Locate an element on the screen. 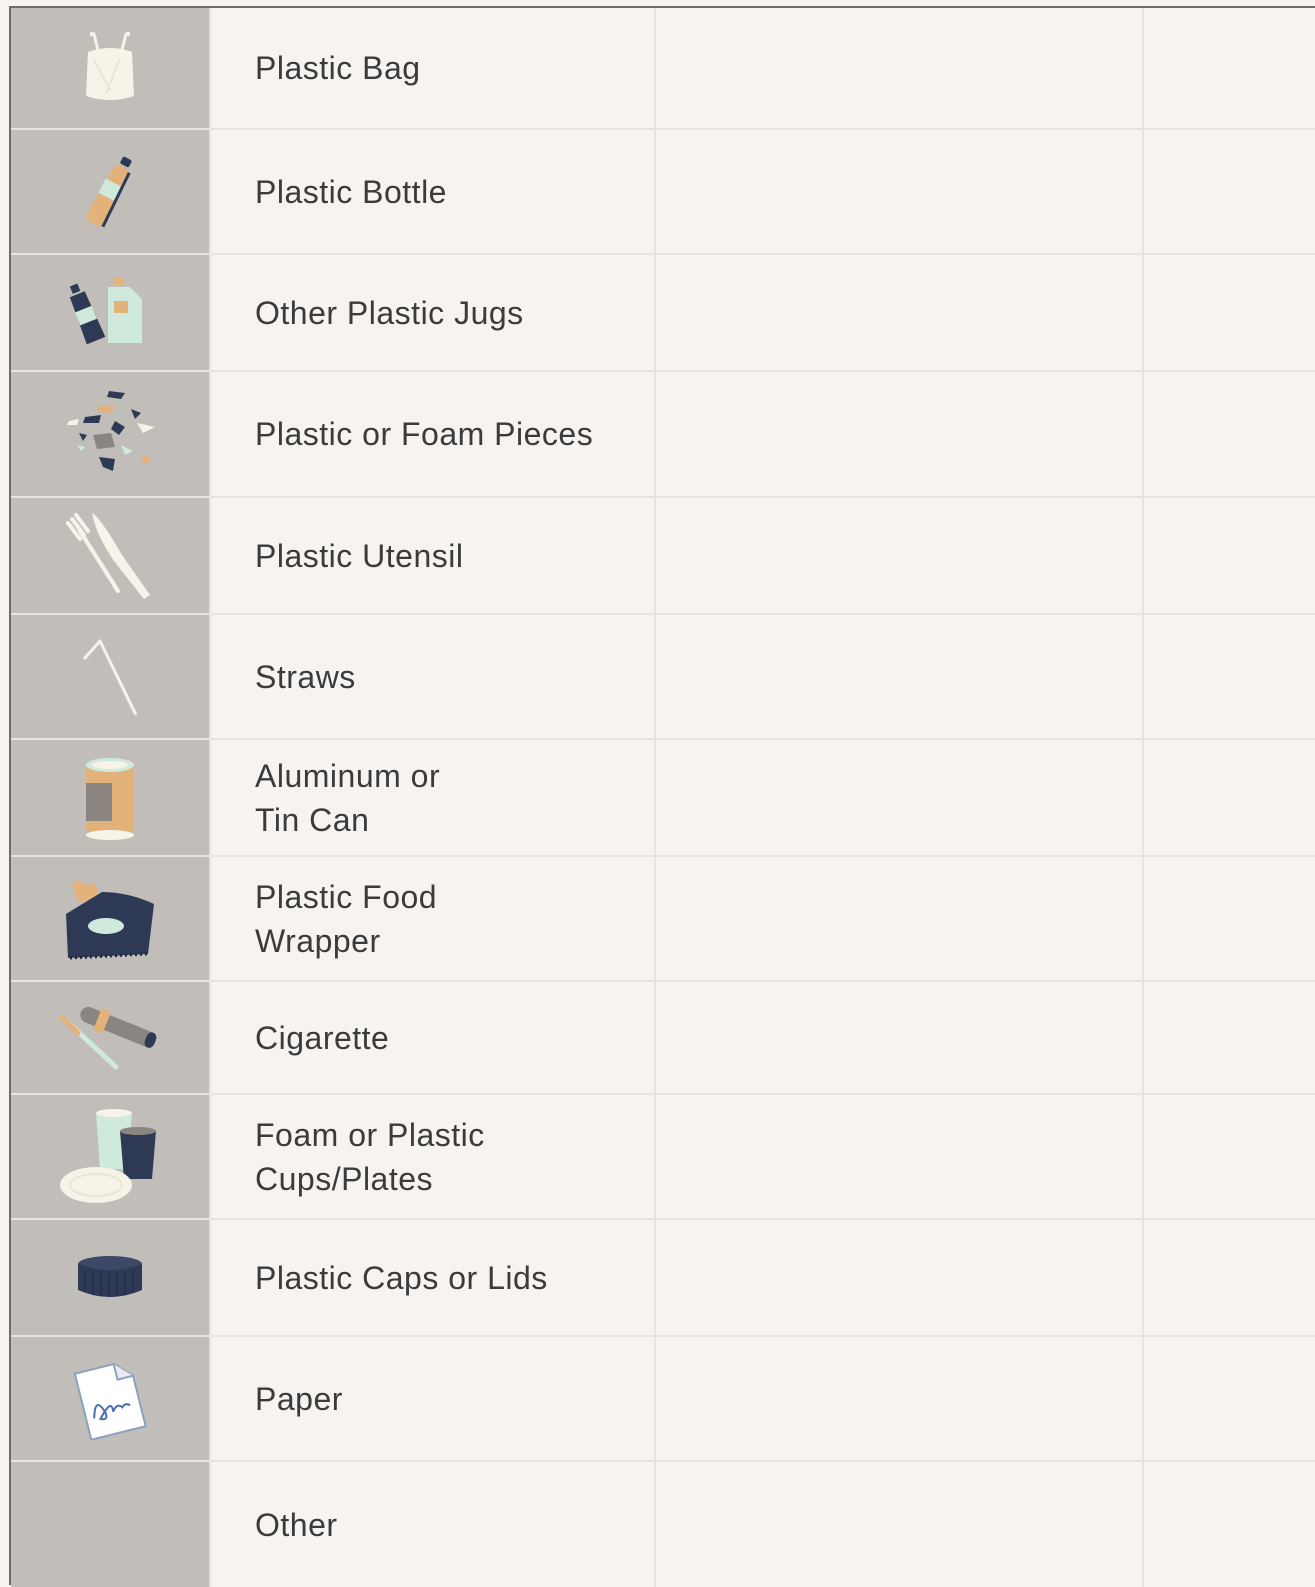 This screenshot has height=1587, width=1315. table-row: Other Plastic Jugs is located at coordinates (663, 313).